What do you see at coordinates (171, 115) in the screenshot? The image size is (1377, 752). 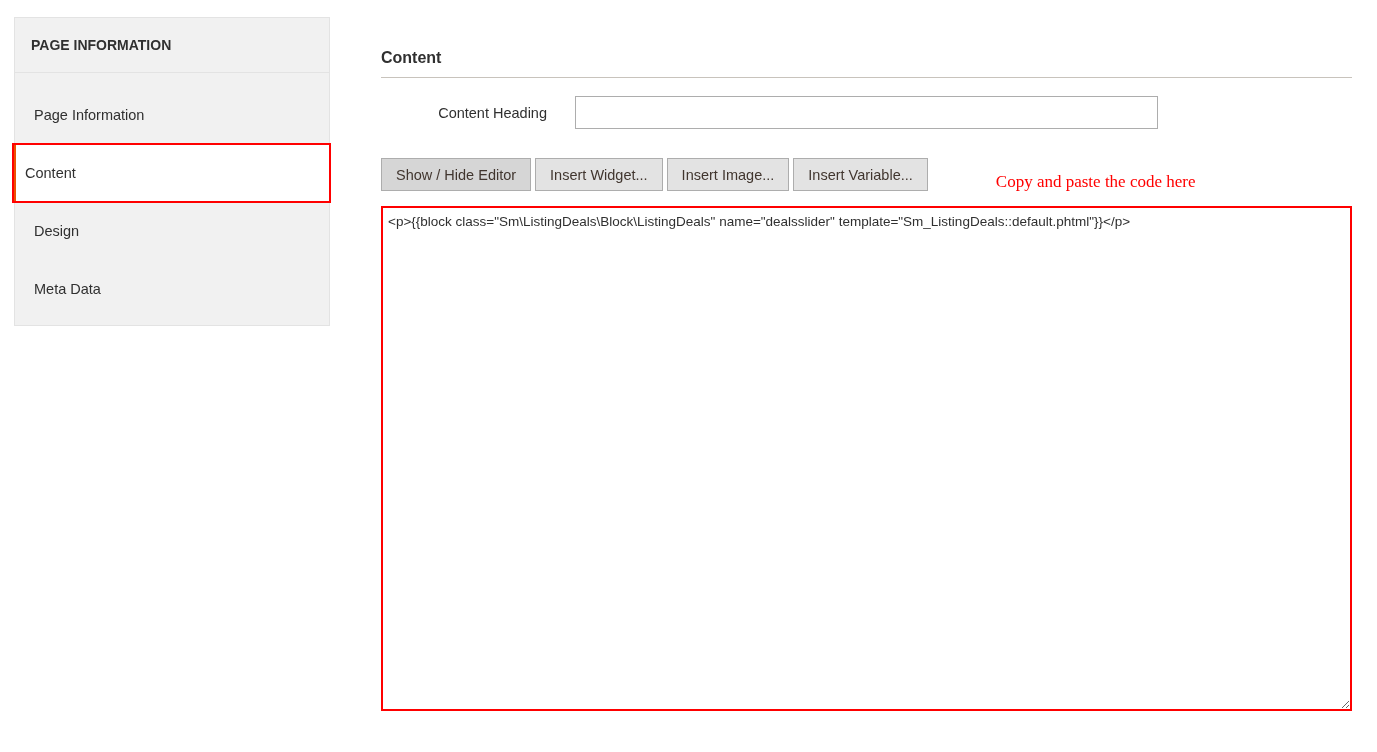 I see `sidebar-item: Page Information` at bounding box center [171, 115].